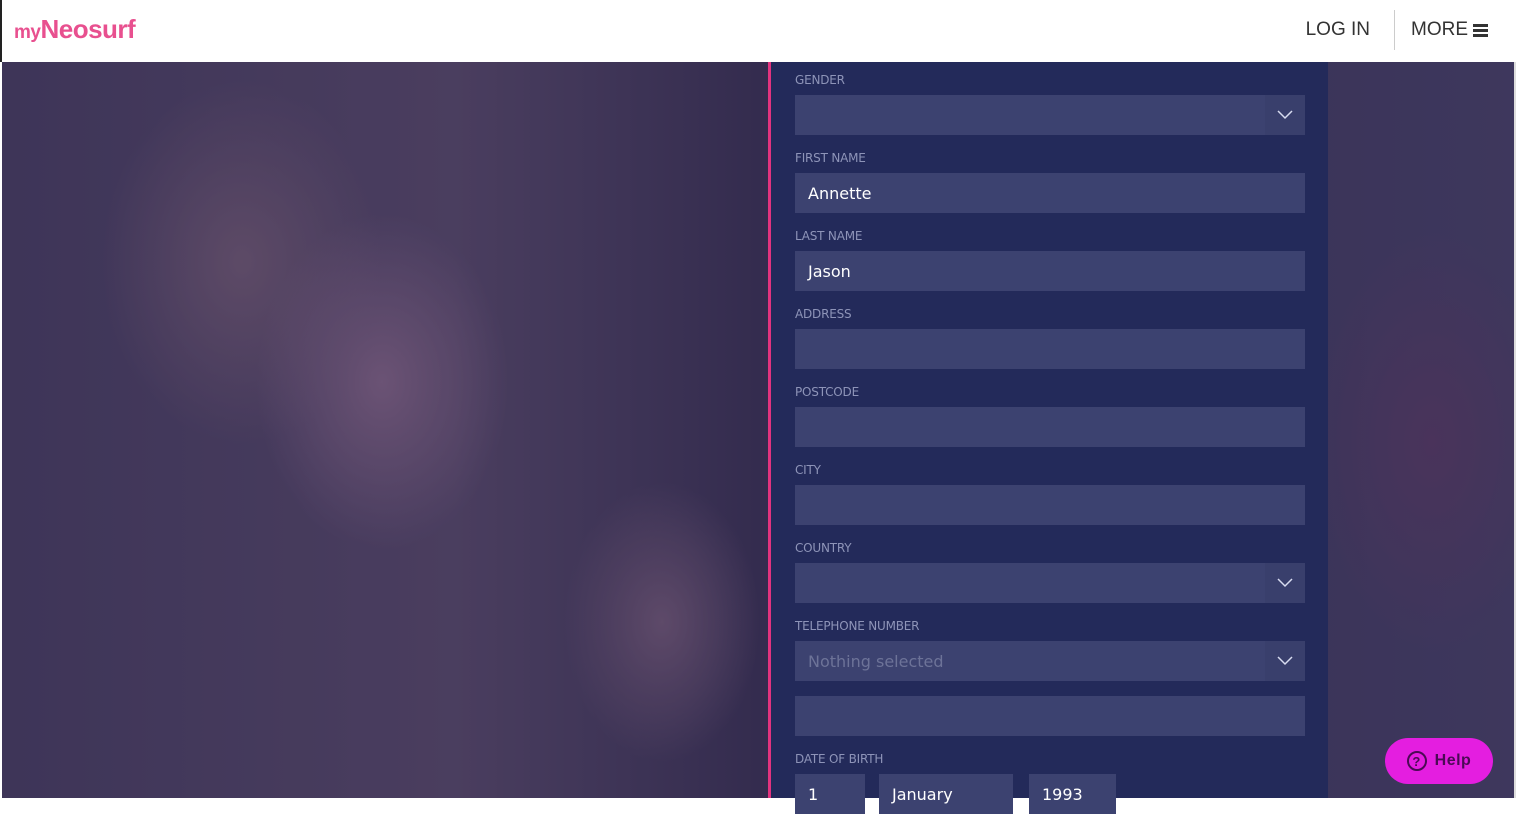 Image resolution: width=1516 pixels, height=814 pixels. What do you see at coordinates (1050, 349) in the screenshot?
I see `address-input` at bounding box center [1050, 349].